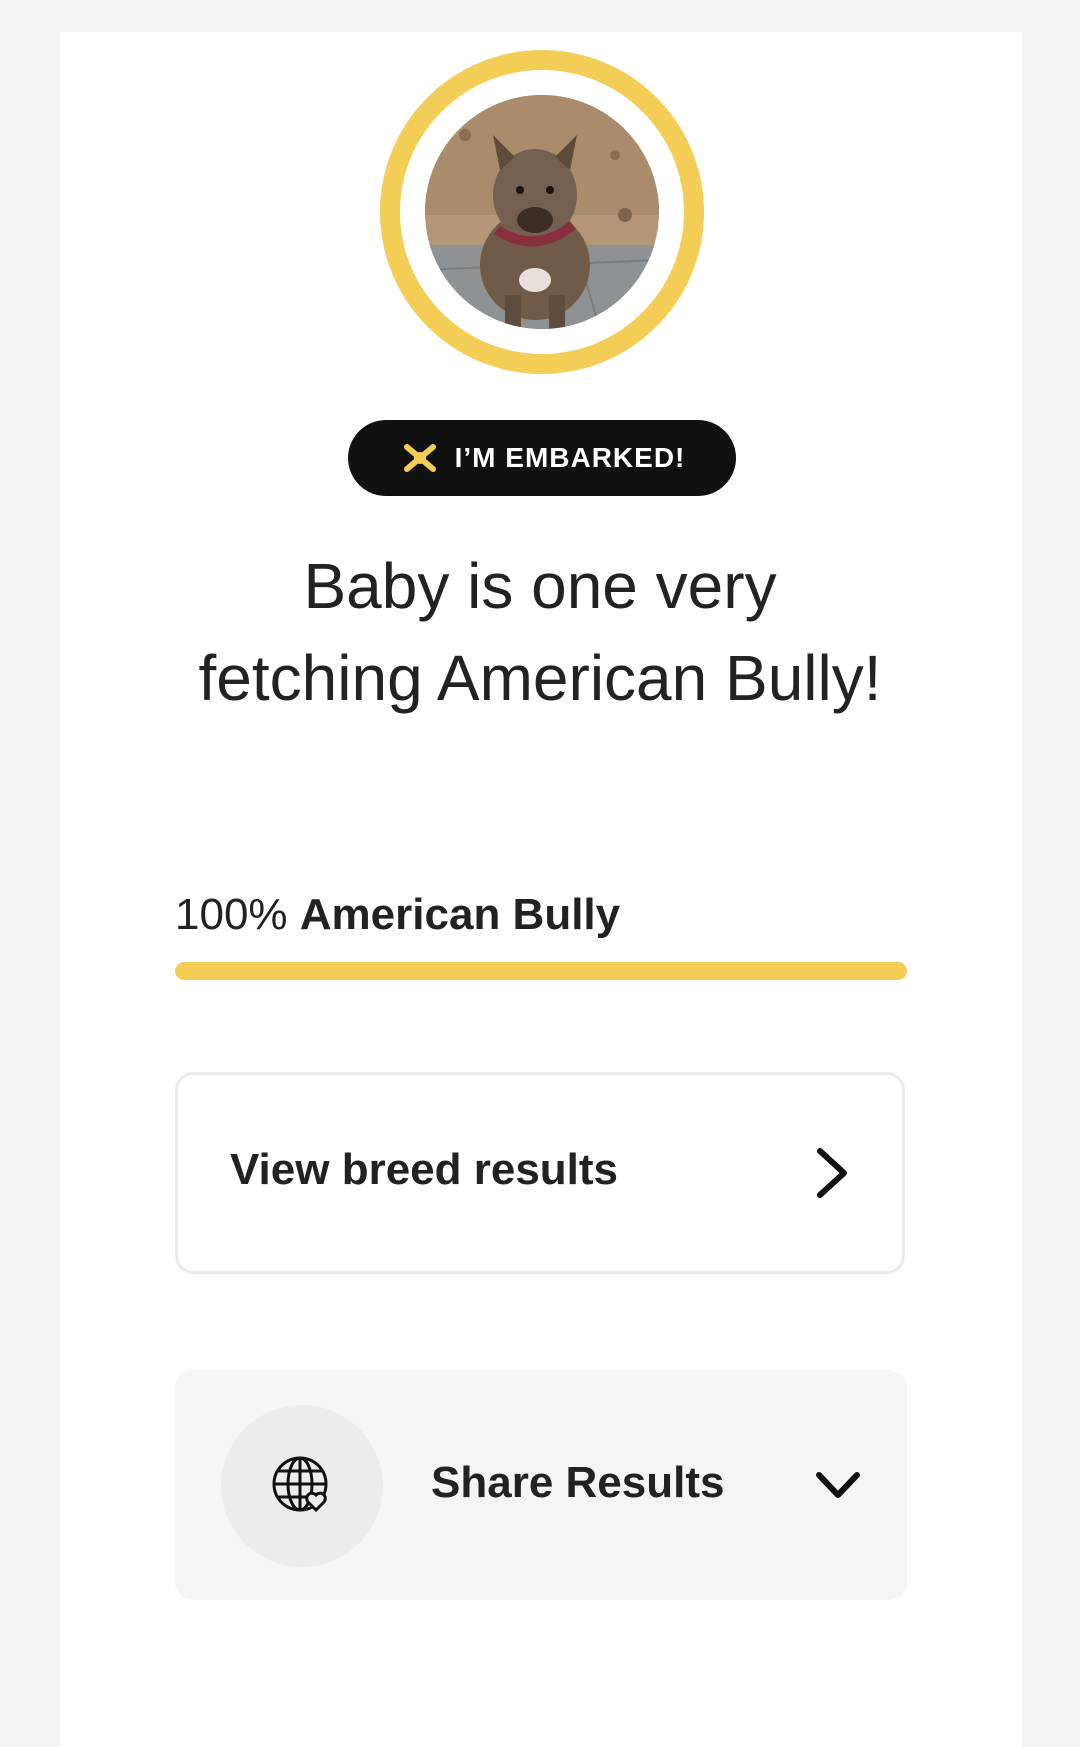 Image resolution: width=1080 pixels, height=1747 pixels. What do you see at coordinates (424, 1169) in the screenshot?
I see `view-breed-results-label: View breed results` at bounding box center [424, 1169].